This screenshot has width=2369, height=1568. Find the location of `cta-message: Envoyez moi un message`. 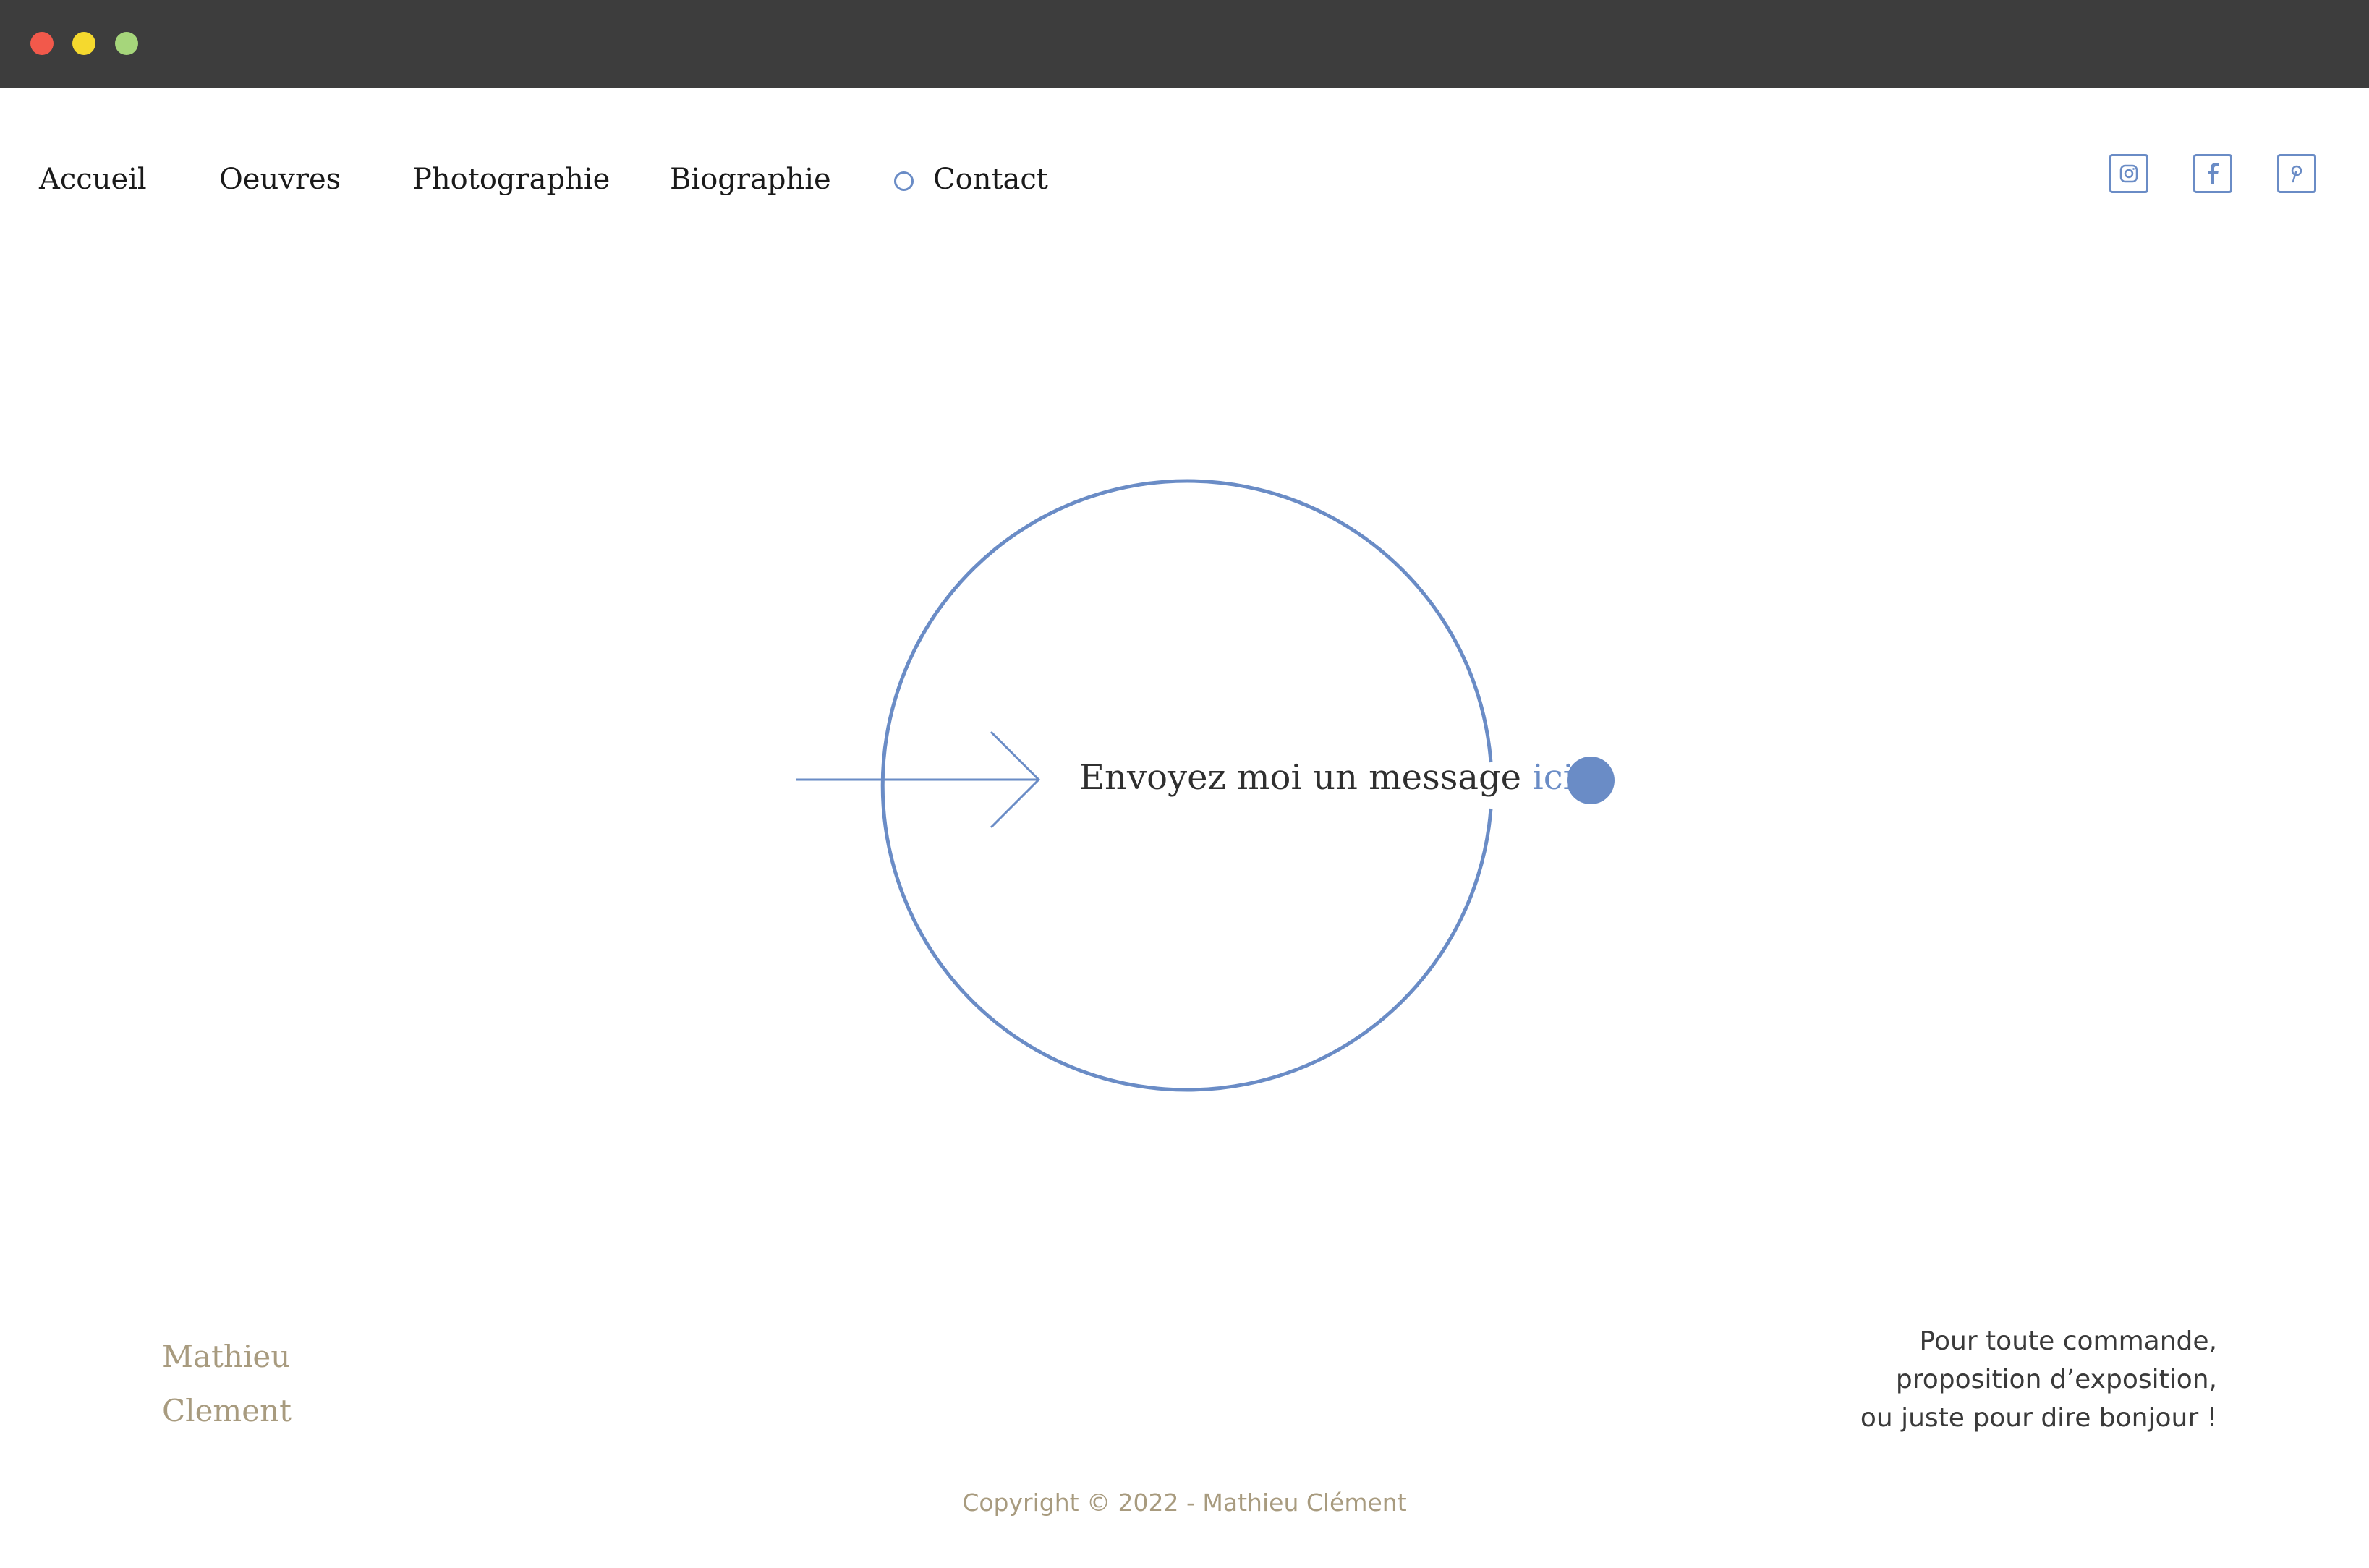

cta-message: Envoyez moi un message is located at coordinates (1300, 778).